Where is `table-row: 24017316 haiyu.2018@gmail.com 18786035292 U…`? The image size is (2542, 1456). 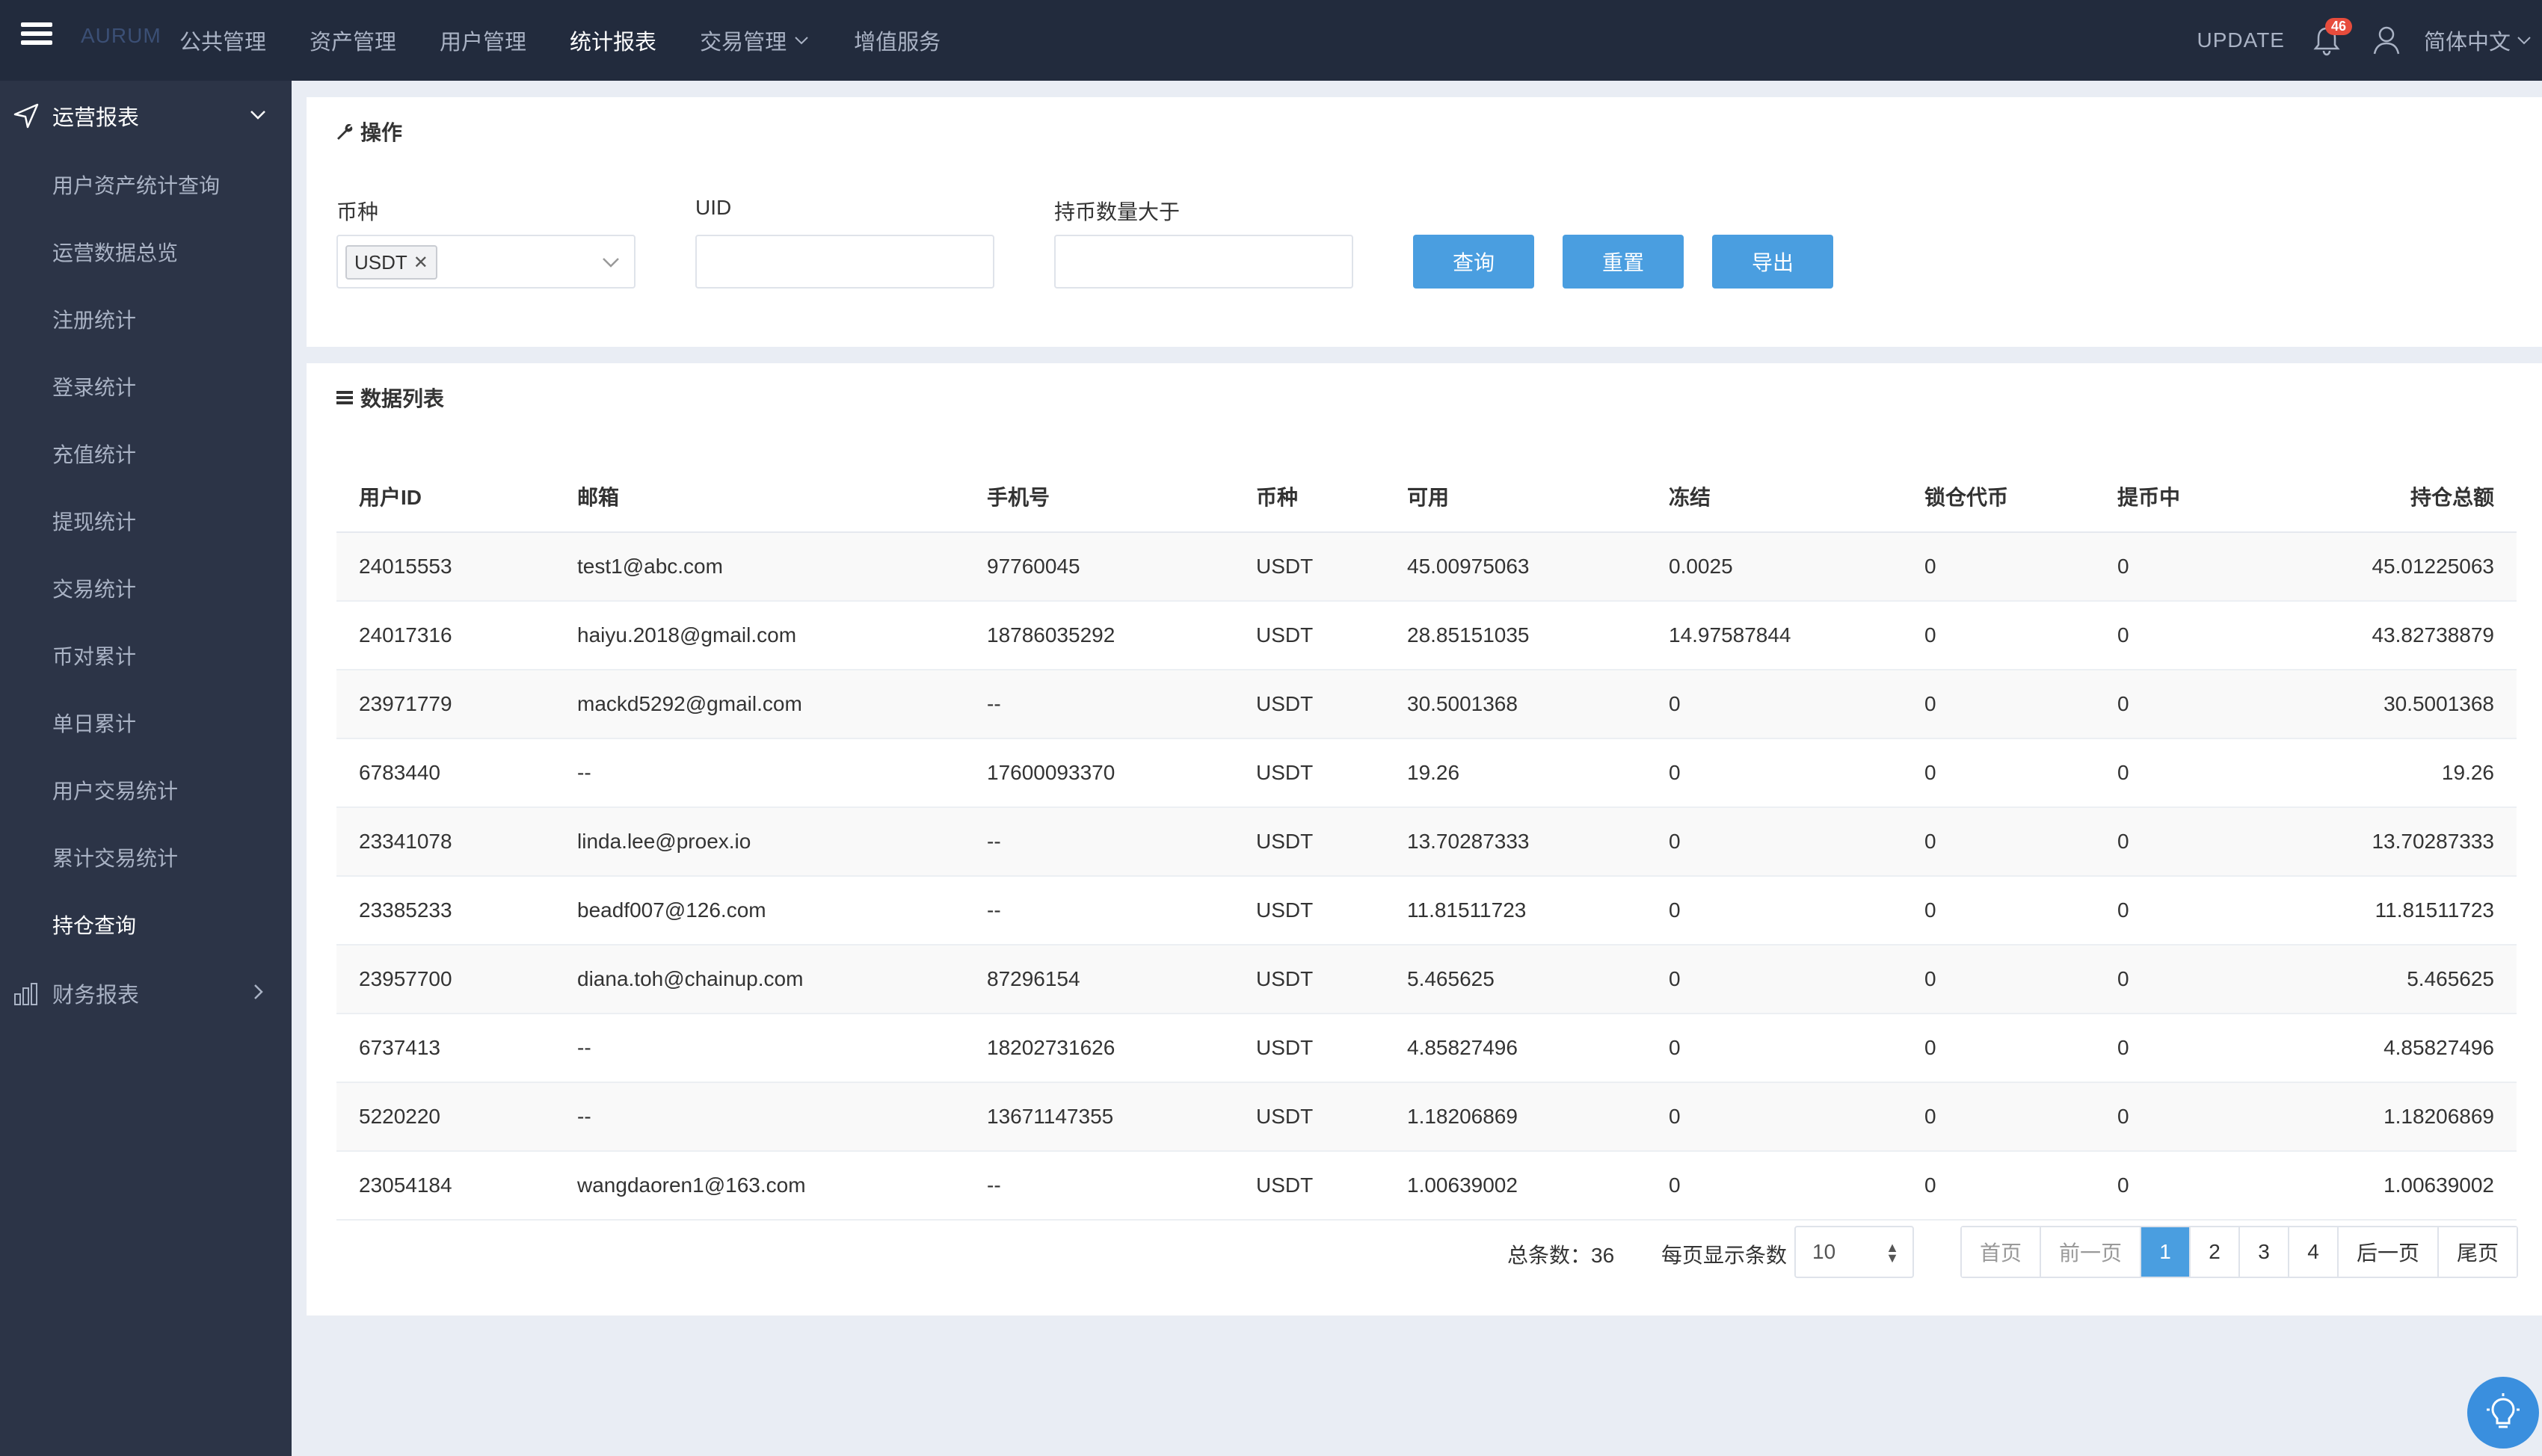 table-row: 24017316 haiyu.2018@gmail.com 18786035292 U… is located at coordinates (1427, 635).